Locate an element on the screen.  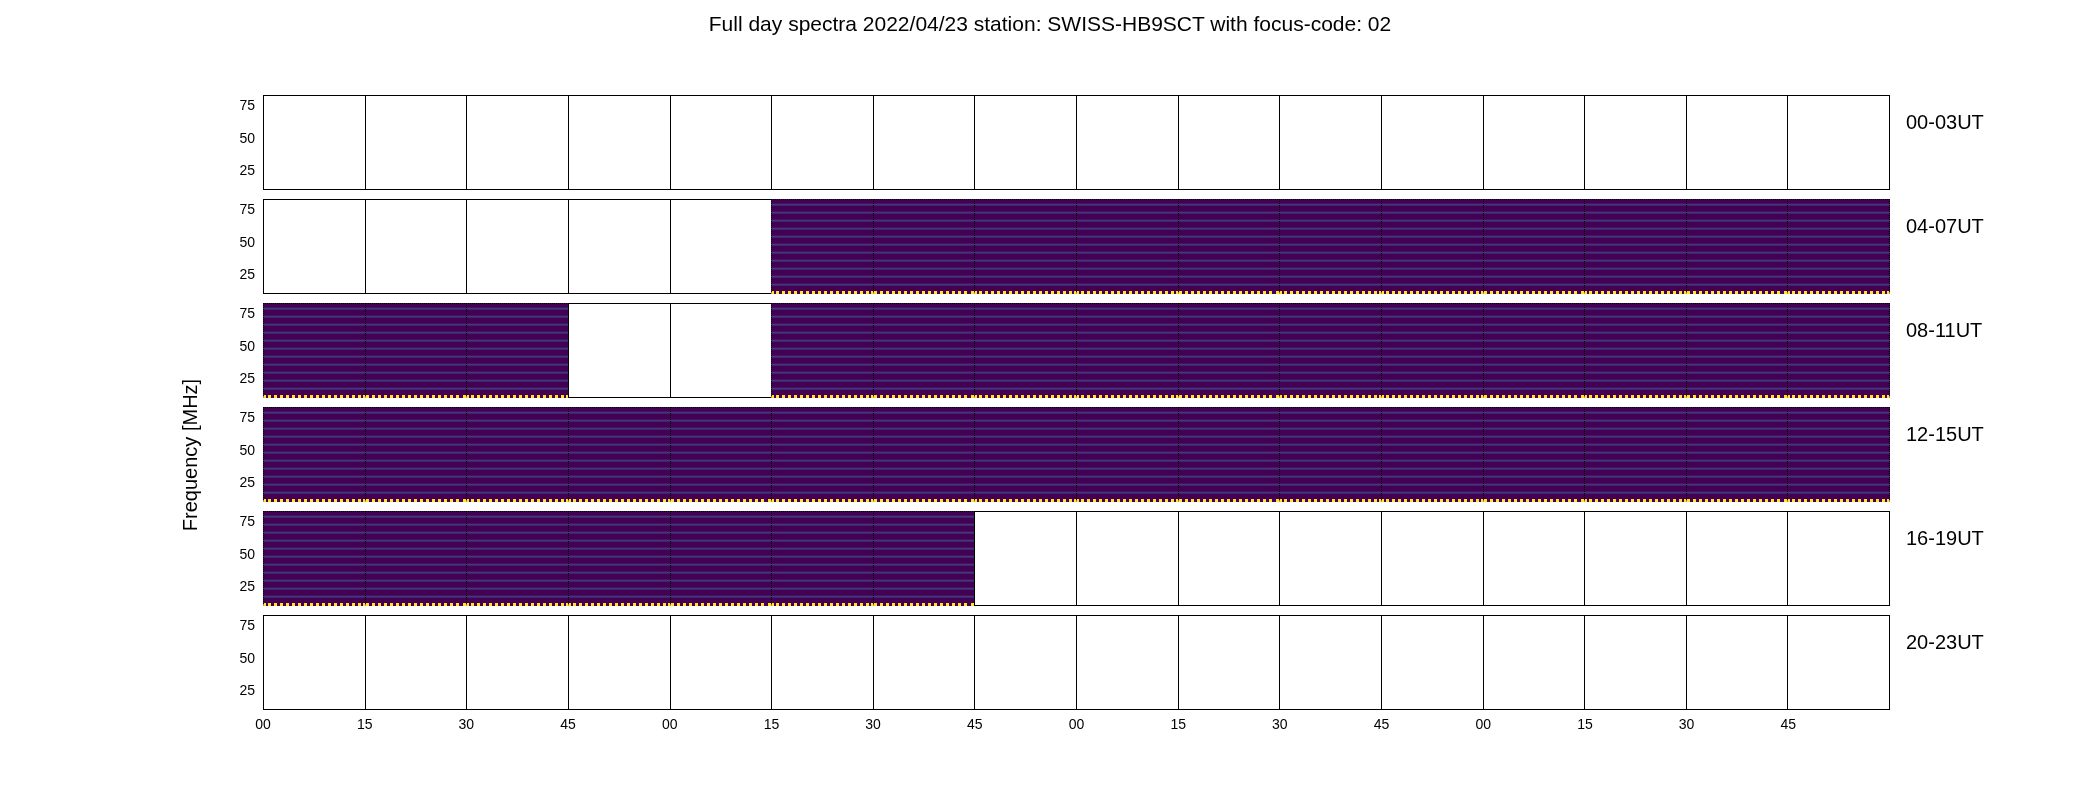
row-label: 20-23UT is located at coordinates (1945, 642).